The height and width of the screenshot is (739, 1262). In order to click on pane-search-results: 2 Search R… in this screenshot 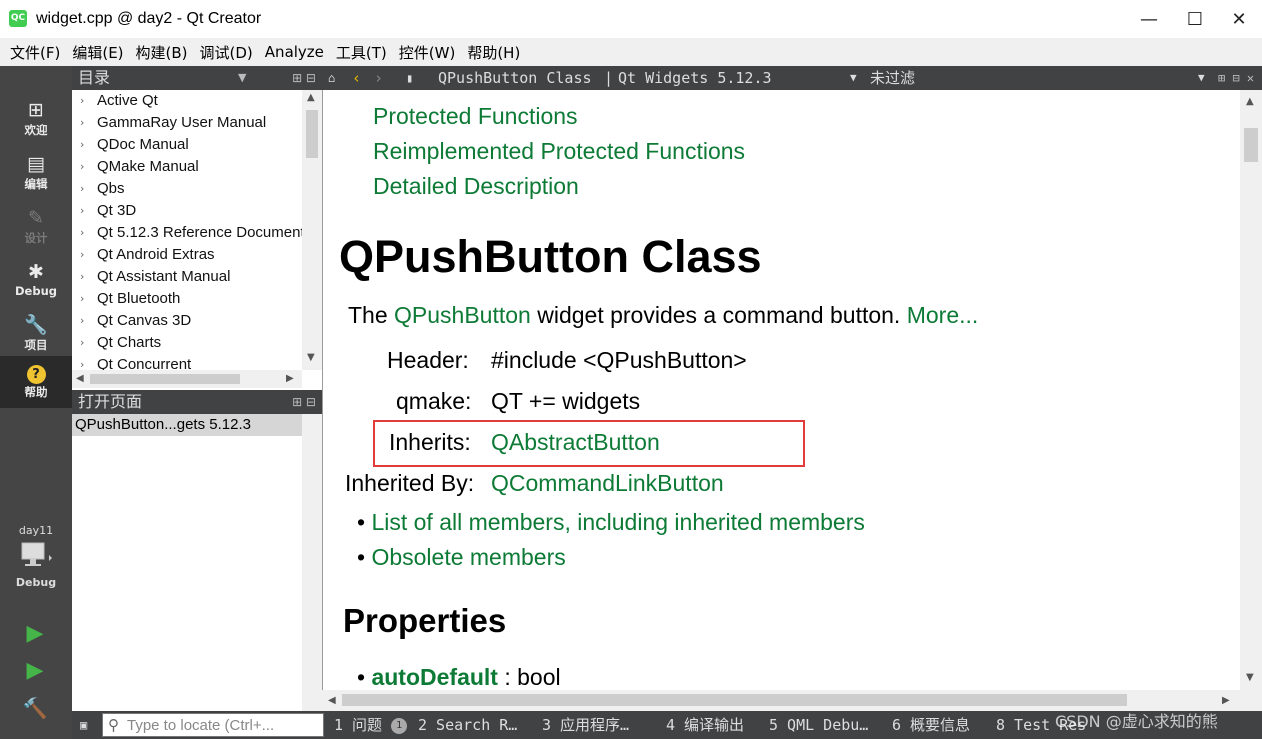, I will do `click(467, 725)`.